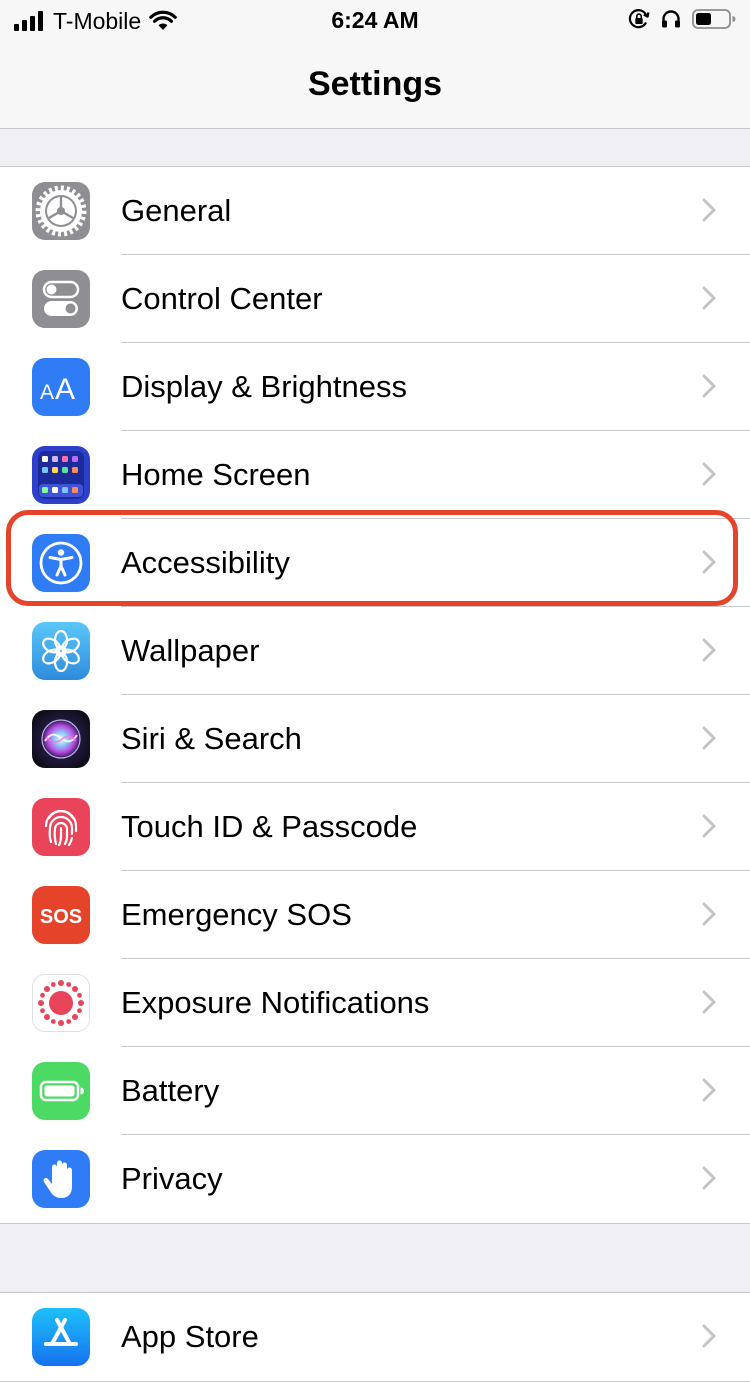 The image size is (750, 1382). I want to click on battery-app-icon, so click(61, 1091).